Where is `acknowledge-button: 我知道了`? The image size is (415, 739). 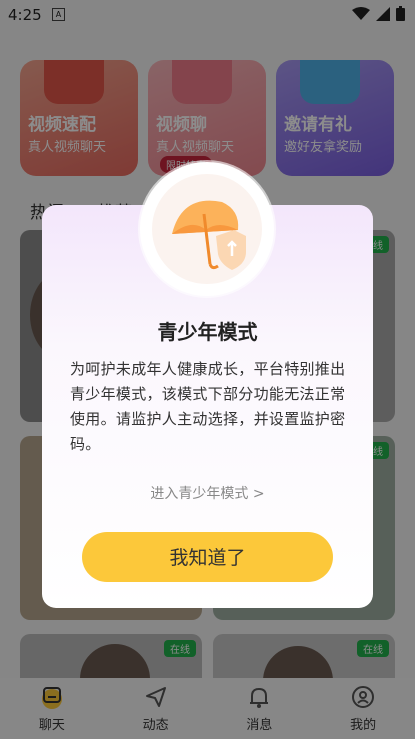
acknowledge-button: 我知道了 is located at coordinates (207, 557).